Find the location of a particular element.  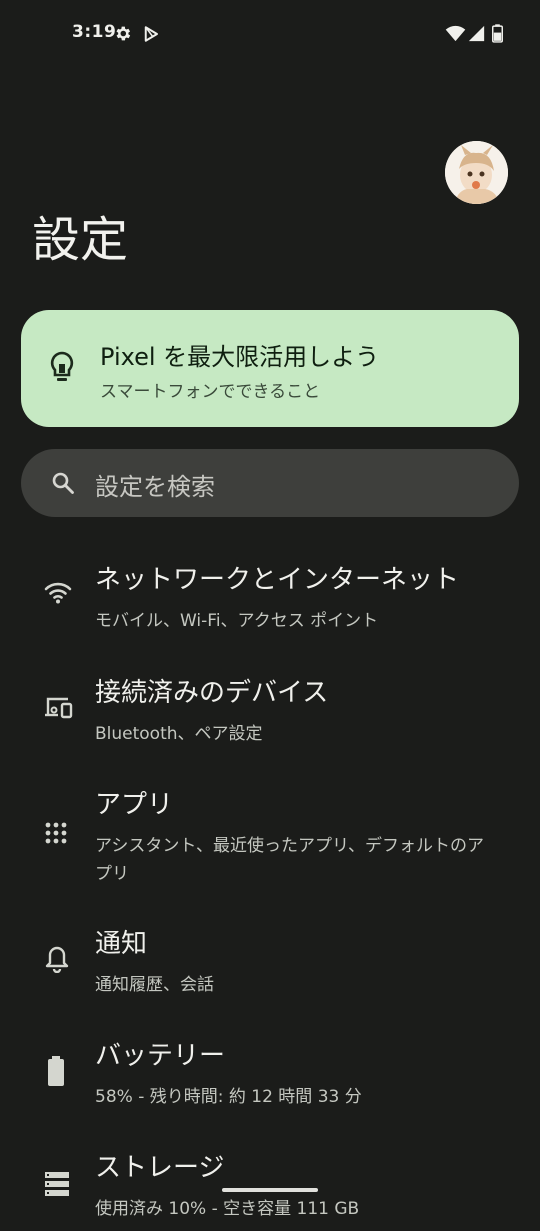

settings-item-title: 接続済みのデバイス is located at coordinates (212, 693).